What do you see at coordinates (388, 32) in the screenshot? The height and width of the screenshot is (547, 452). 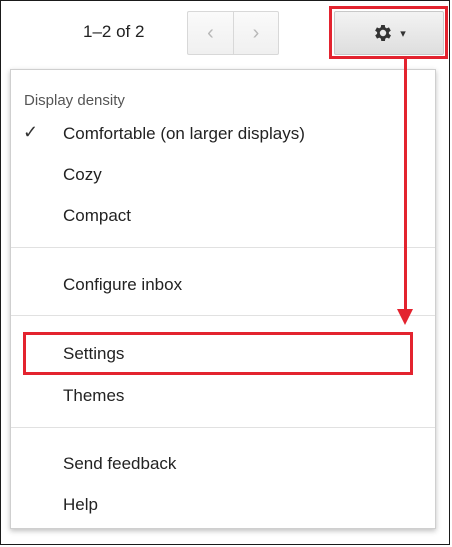 I see `gear-highlight-box` at bounding box center [388, 32].